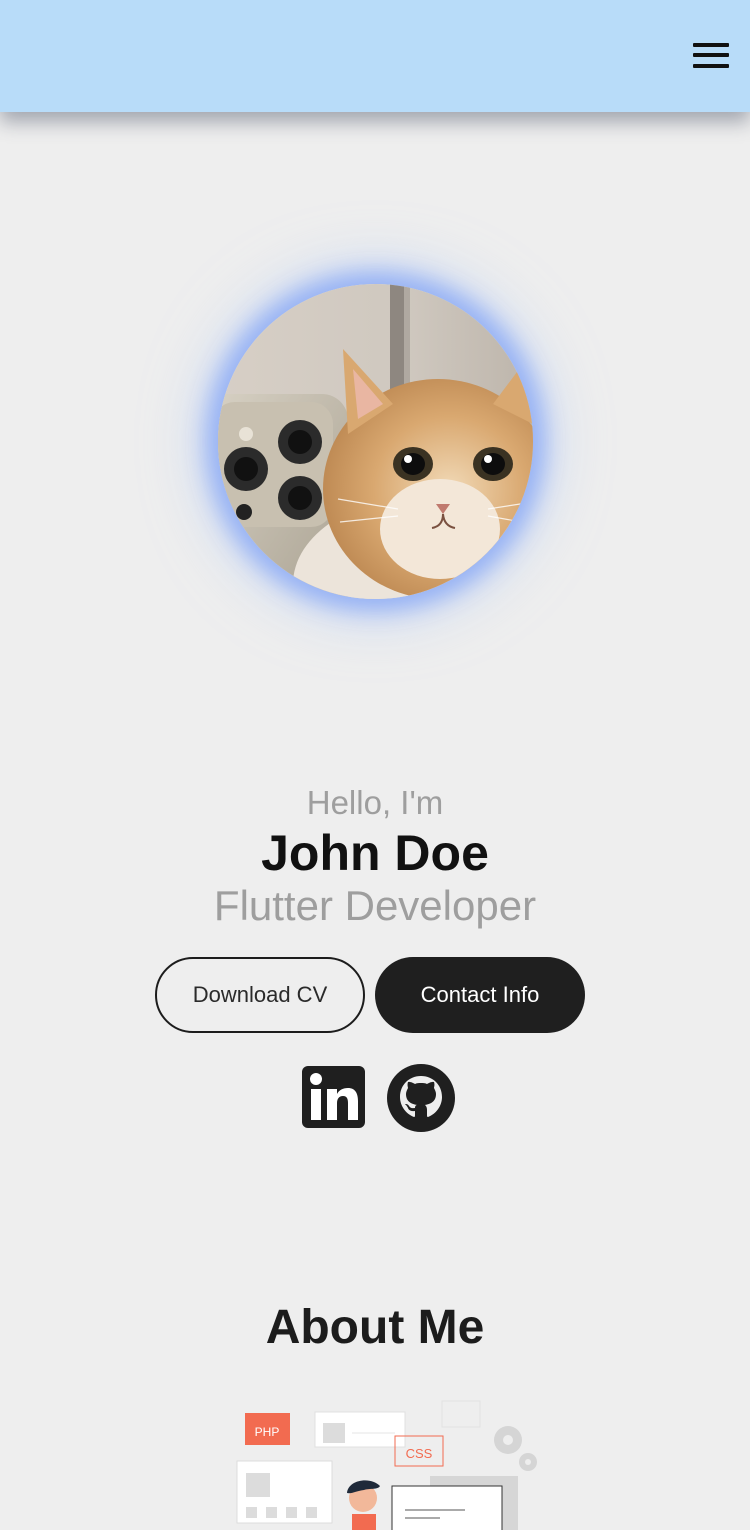 This screenshot has width=750, height=1530. What do you see at coordinates (375, 802) in the screenshot?
I see `greeting-text: Hello, I'm` at bounding box center [375, 802].